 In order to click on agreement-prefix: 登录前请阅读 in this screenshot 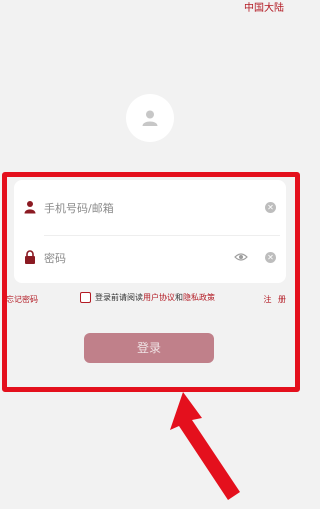, I will do `click(119, 297)`.